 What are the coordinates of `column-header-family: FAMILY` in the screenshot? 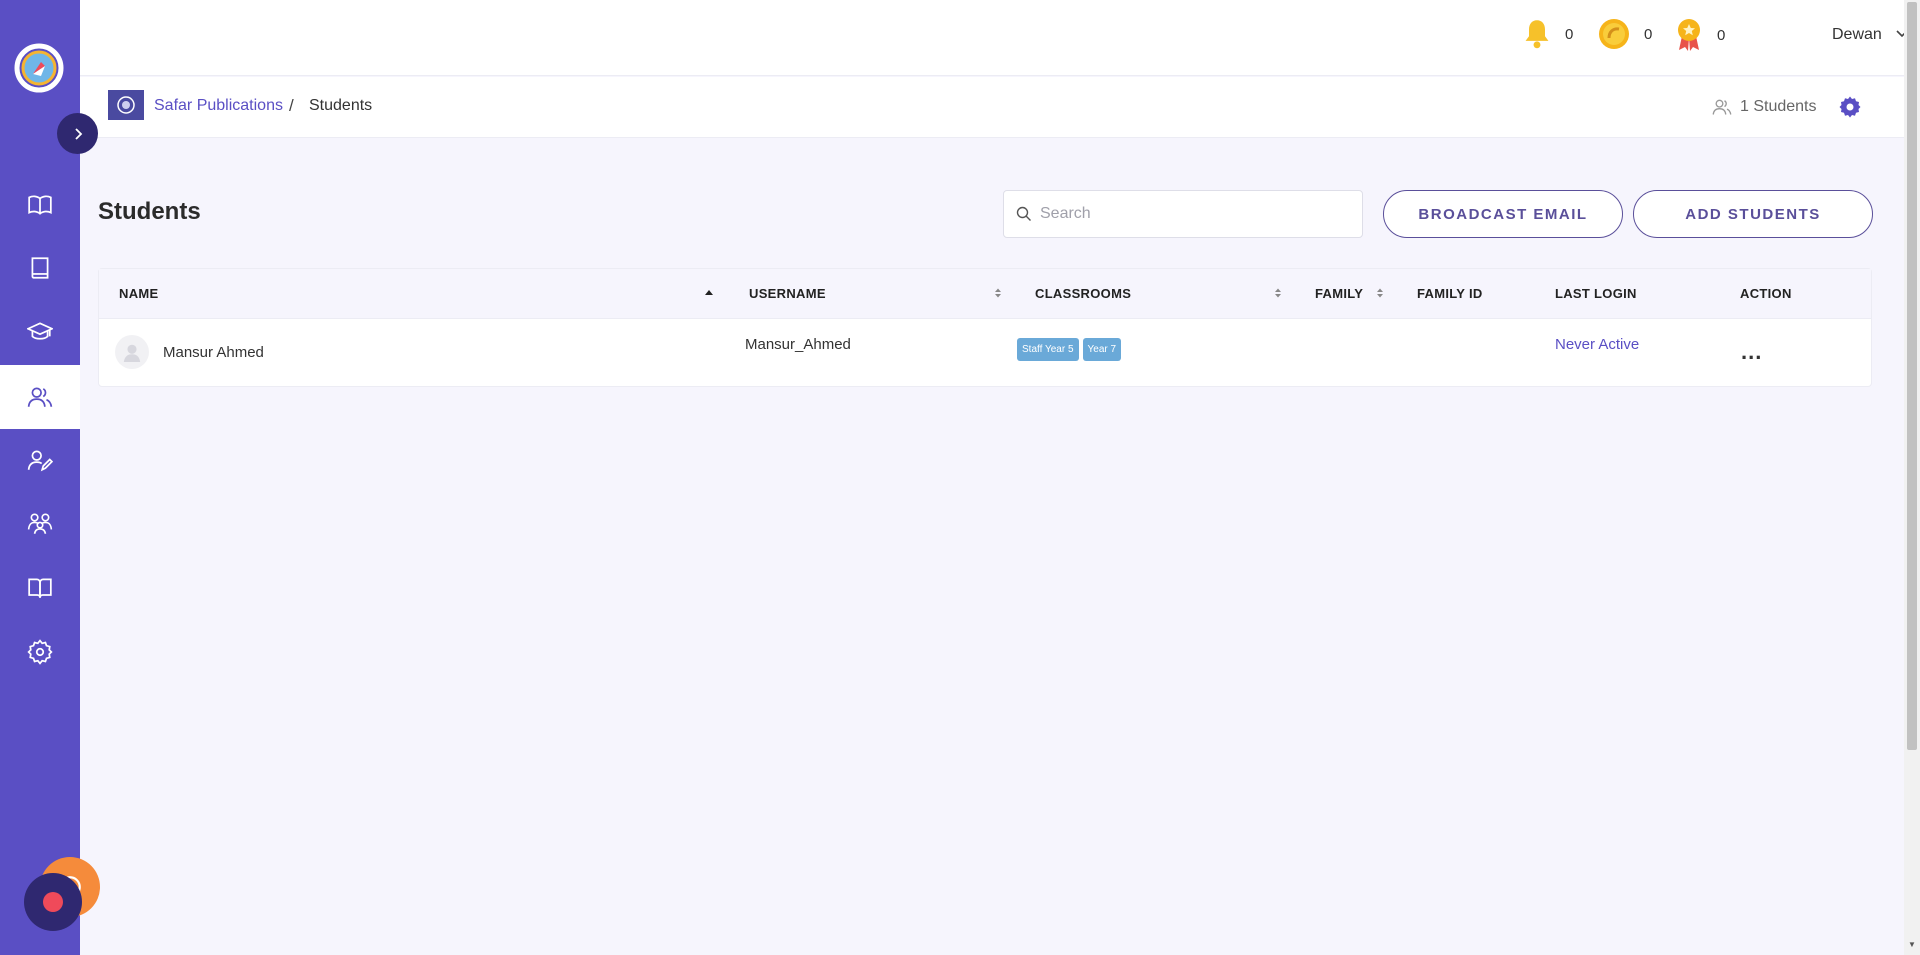 It's located at (1339, 293).